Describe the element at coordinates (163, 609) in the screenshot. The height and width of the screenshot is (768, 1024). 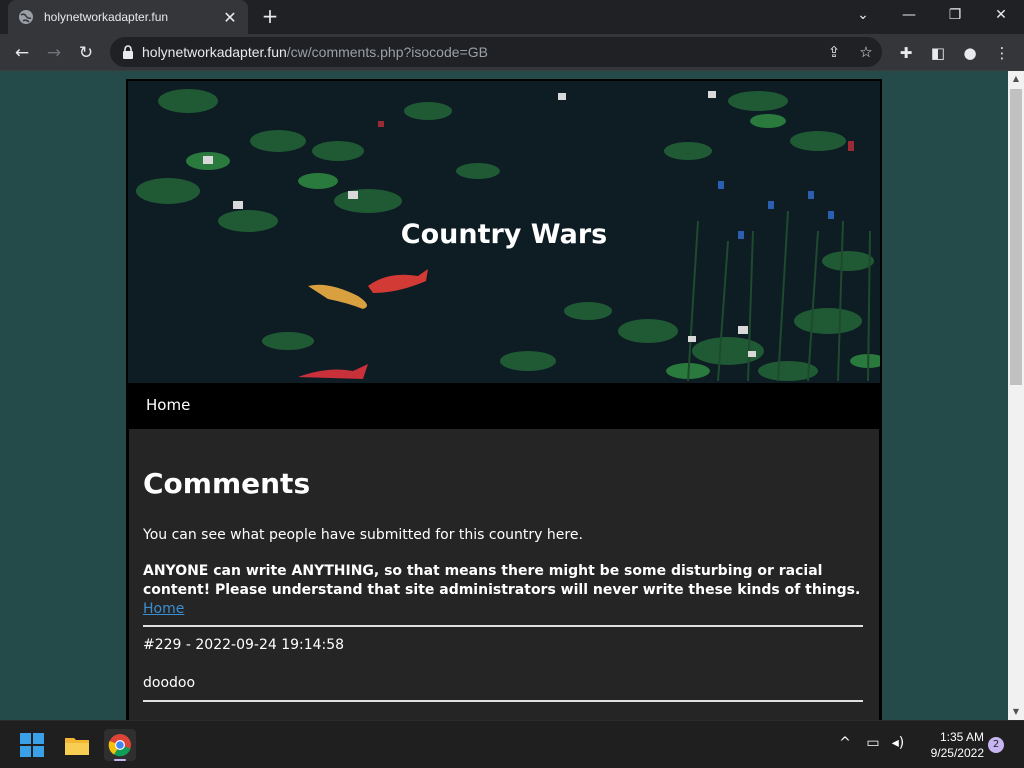
I see `home-link: Home` at that location.